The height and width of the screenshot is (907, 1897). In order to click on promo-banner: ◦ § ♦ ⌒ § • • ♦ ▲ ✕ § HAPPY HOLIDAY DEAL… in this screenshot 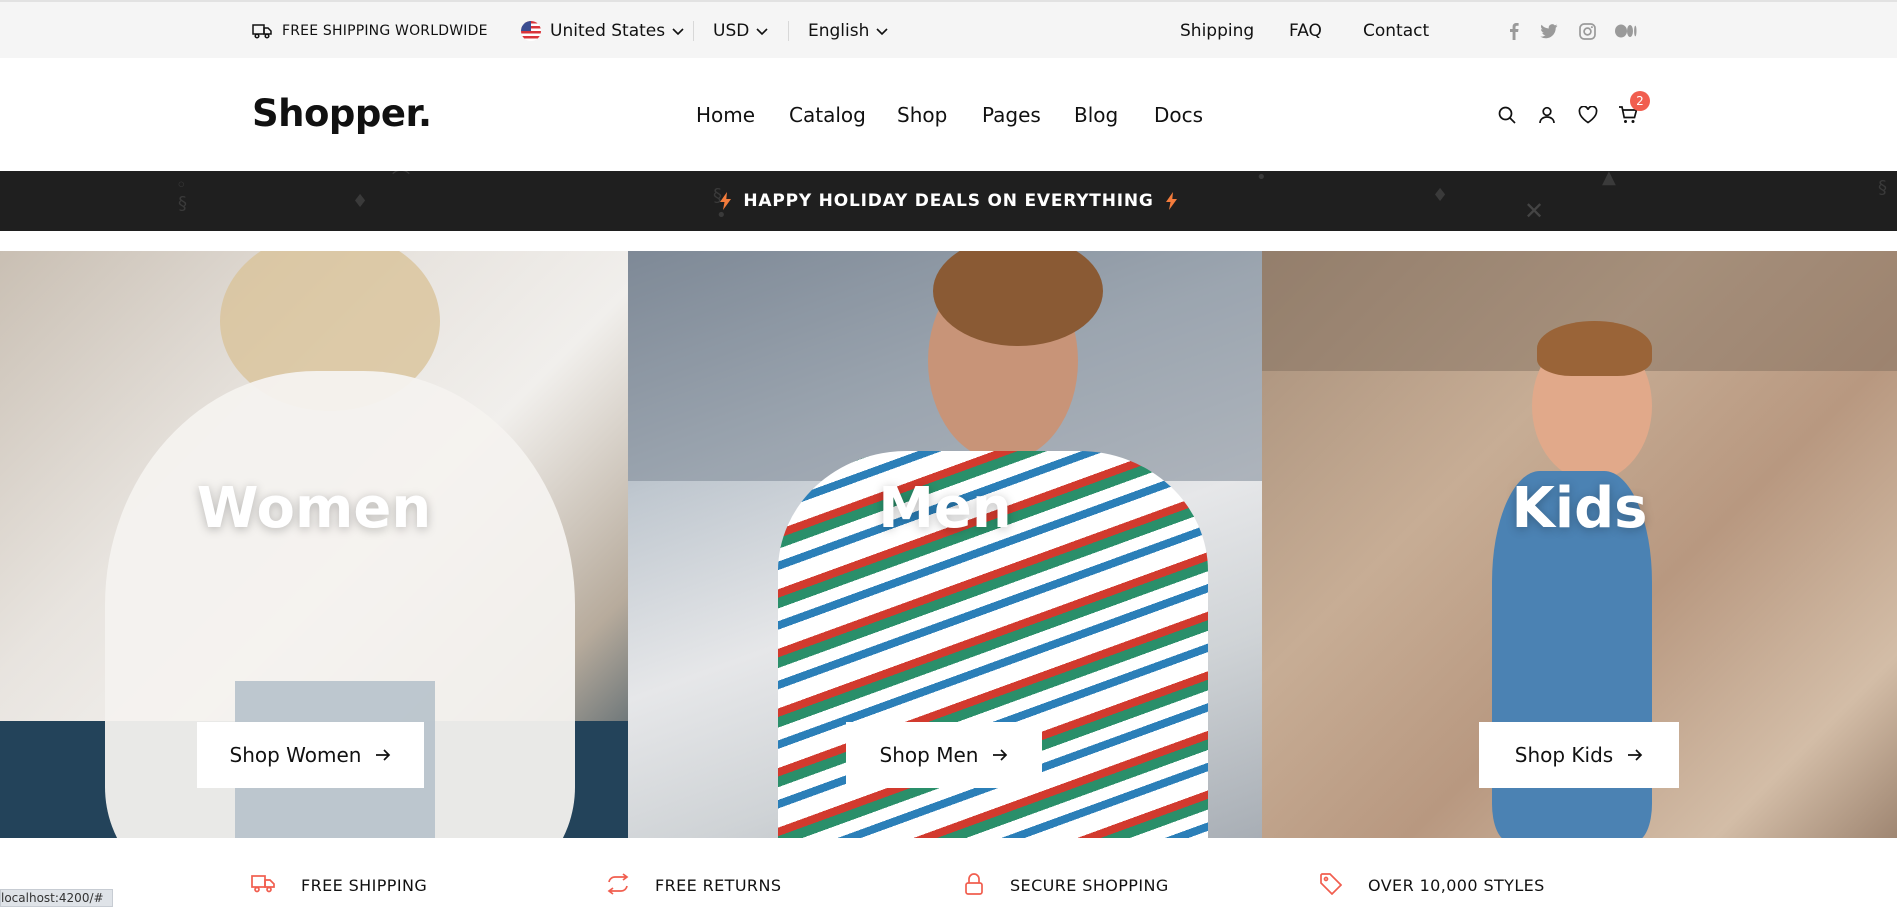, I will do `click(948, 201)`.